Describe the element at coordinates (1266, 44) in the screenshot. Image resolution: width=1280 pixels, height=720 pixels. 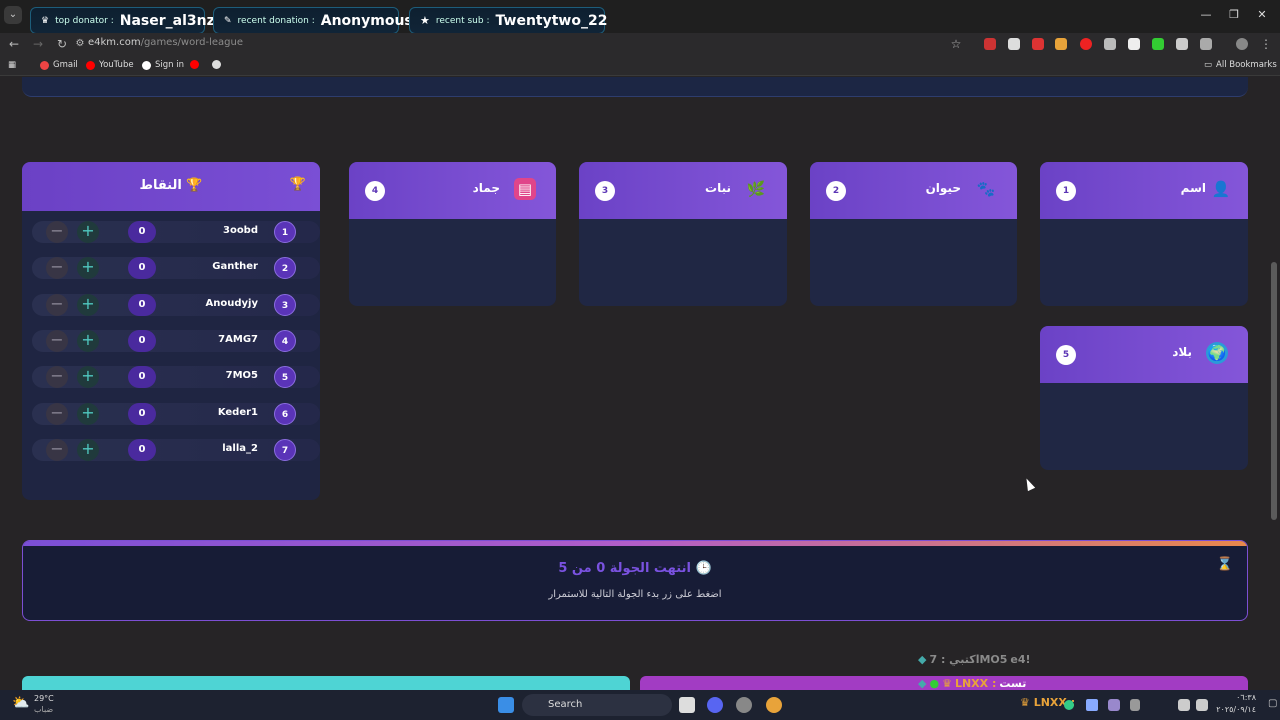
I see `menu-icon: ⋮` at that location.